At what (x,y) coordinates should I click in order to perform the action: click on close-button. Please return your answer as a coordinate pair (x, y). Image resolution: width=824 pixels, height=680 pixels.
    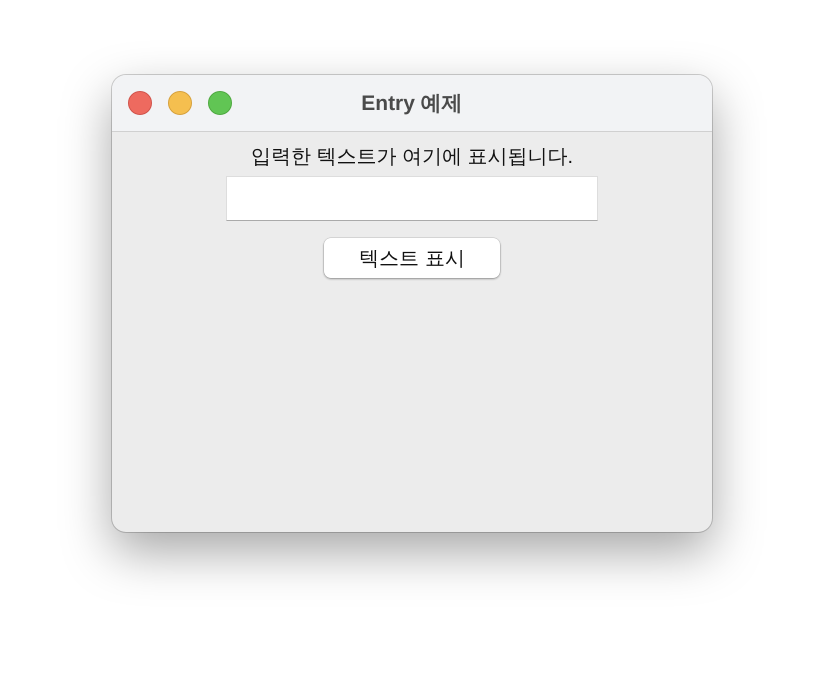
    Looking at the image, I should click on (140, 103).